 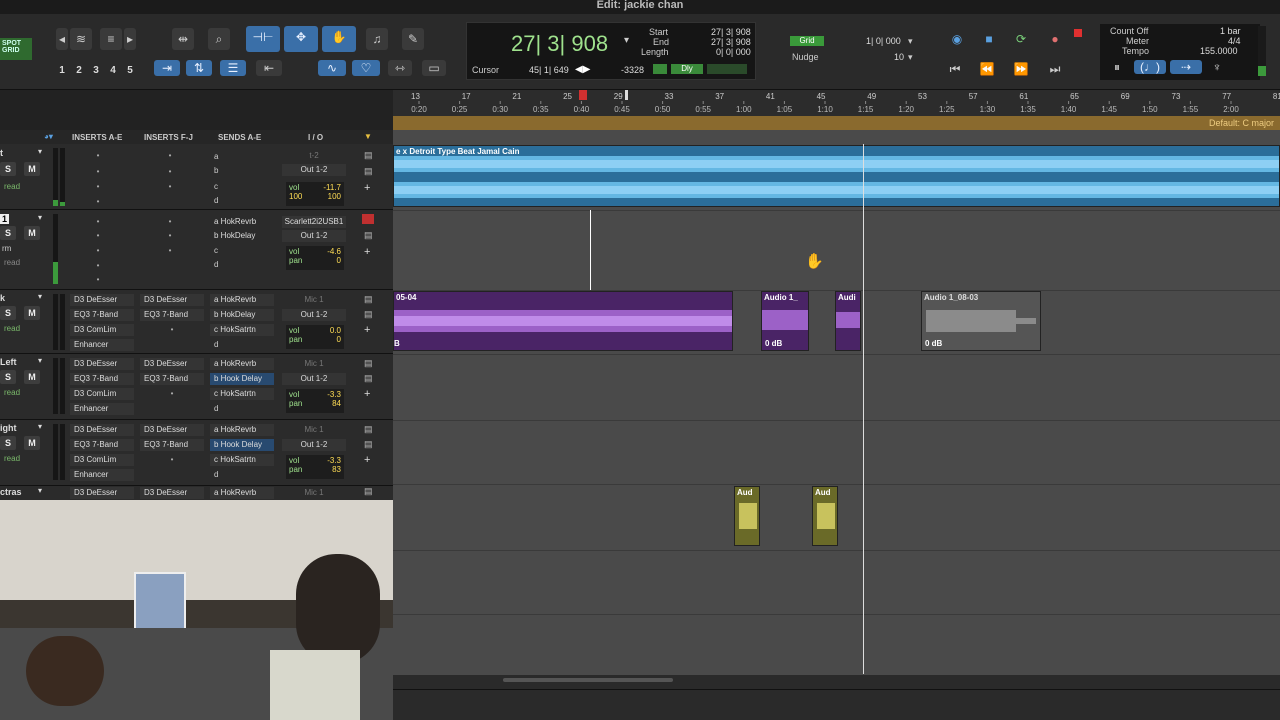 What do you see at coordinates (883, 41) in the screenshot?
I see `grid-value: 1| 0| 000` at bounding box center [883, 41].